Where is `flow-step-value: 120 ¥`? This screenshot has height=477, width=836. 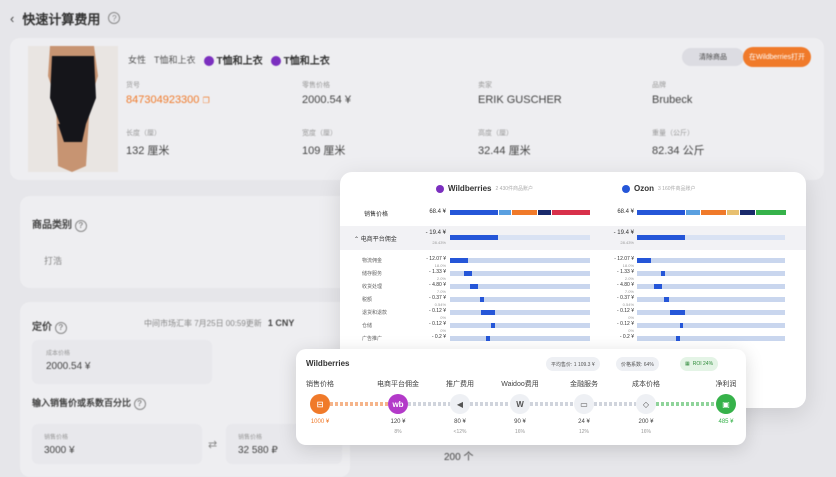 flow-step-value: 120 ¥ is located at coordinates (398, 422).